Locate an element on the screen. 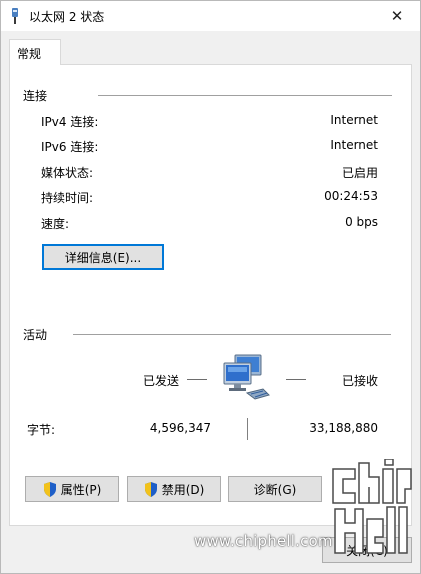 The image size is (421, 574). window-title: 以太网 2 状态 is located at coordinates (67, 17).